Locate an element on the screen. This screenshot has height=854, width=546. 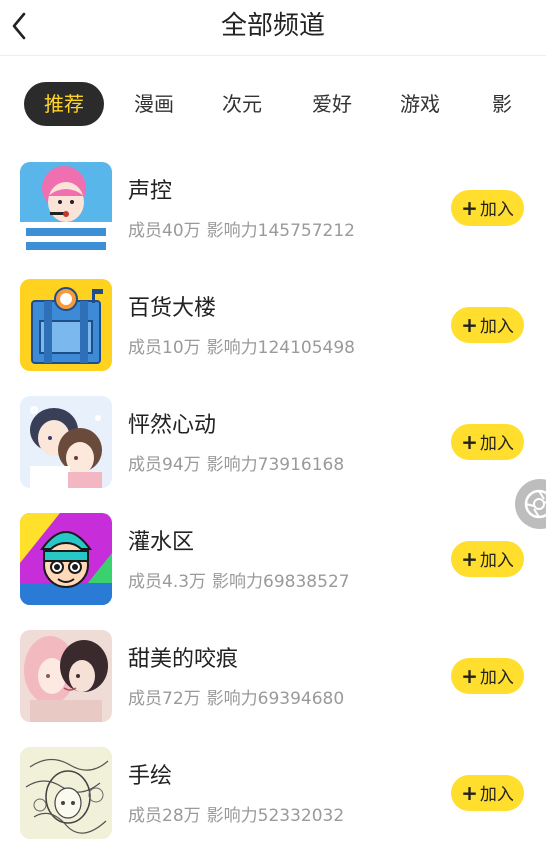
member-count: 成员94万 is located at coordinates (164, 465).